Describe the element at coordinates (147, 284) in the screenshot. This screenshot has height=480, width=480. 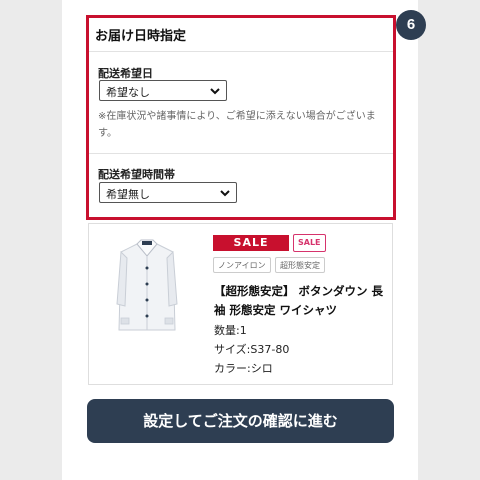
I see `shirt-product-image` at that location.